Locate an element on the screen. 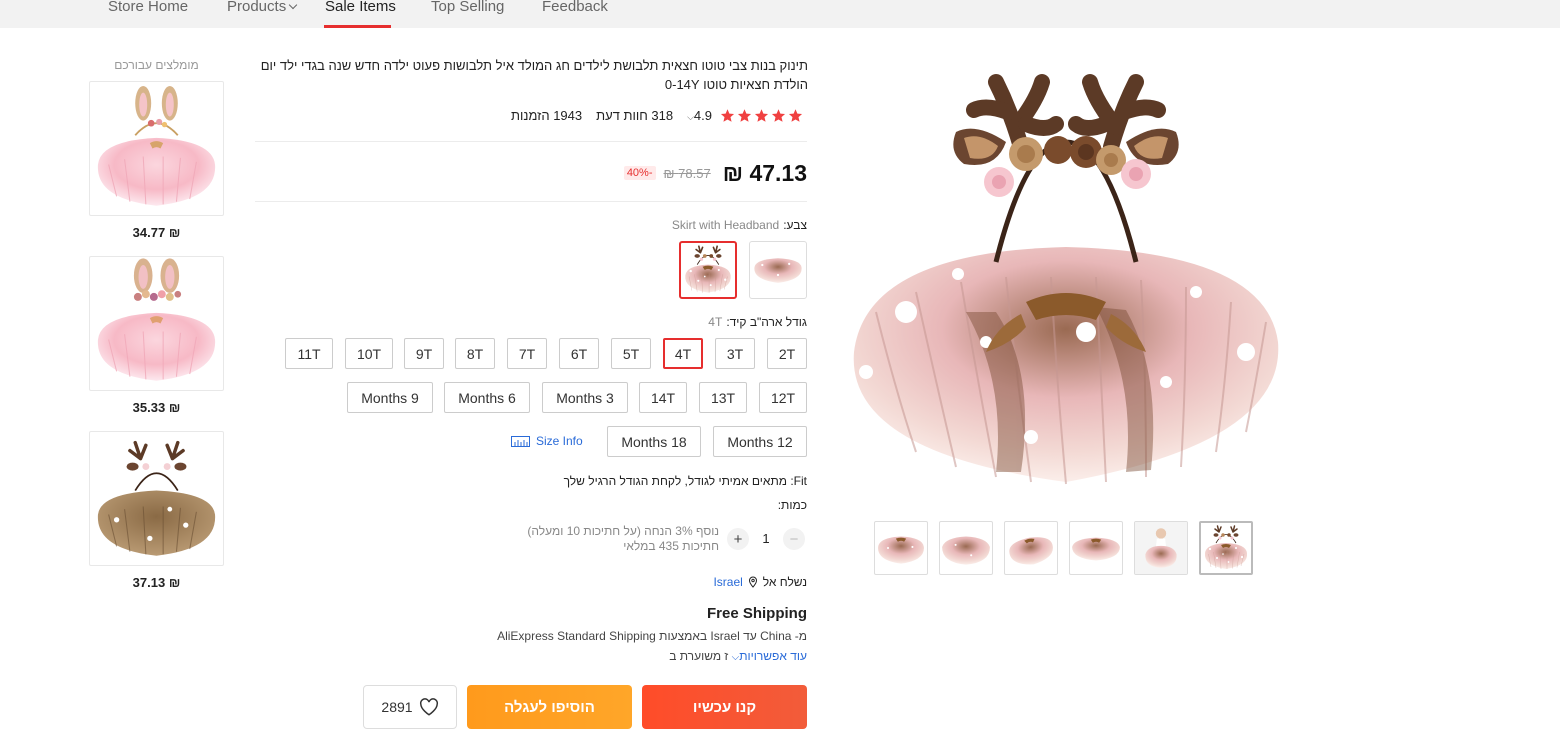  size-option-months-9: Months 9 is located at coordinates (390, 397).